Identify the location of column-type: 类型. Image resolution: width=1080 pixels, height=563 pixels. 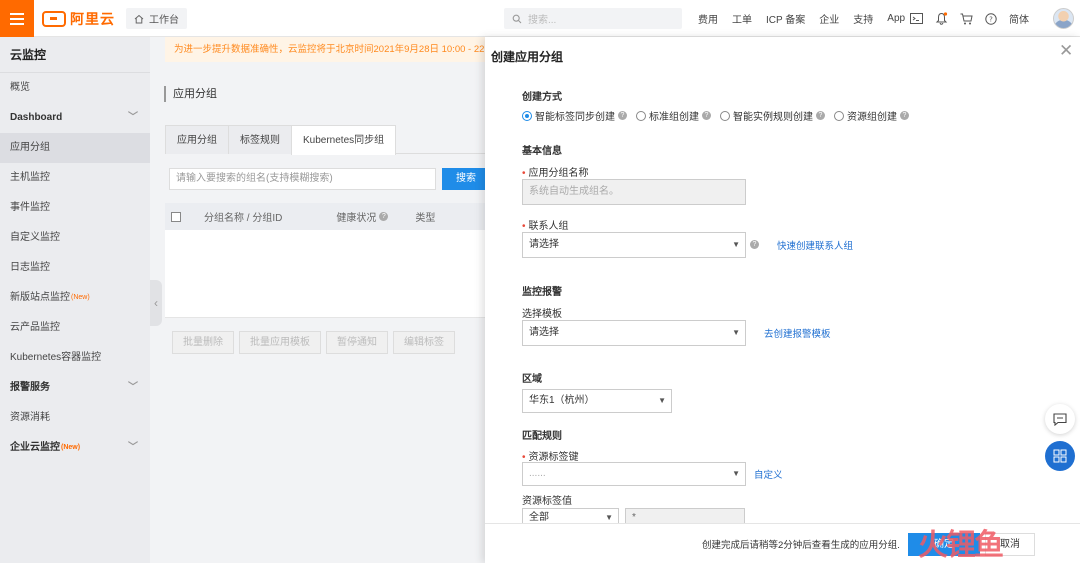
(425, 218).